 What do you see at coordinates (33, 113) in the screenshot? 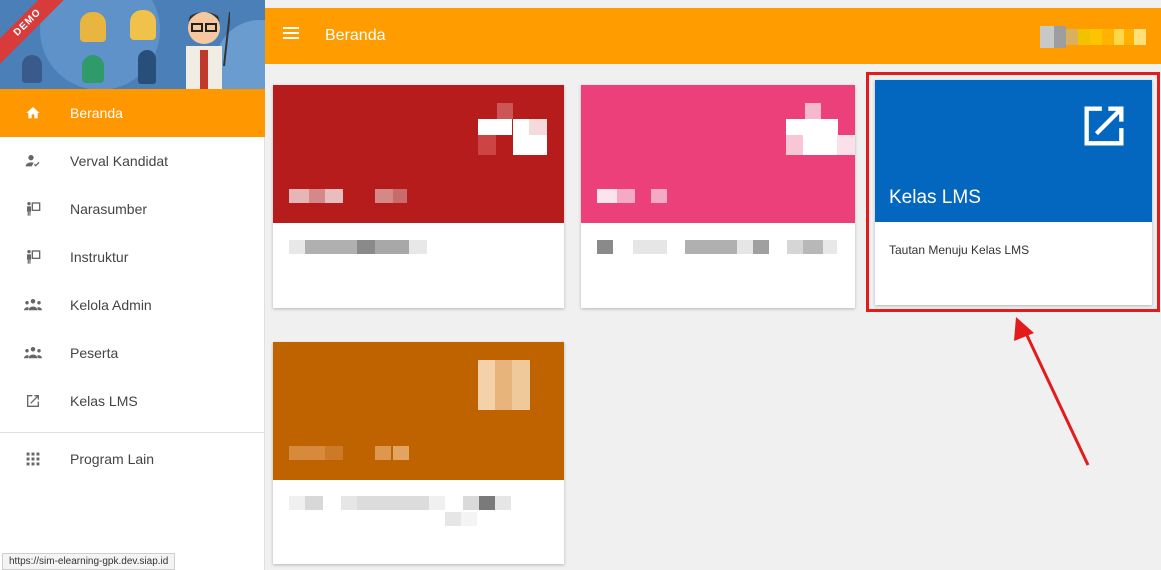
I see `home-icon` at bounding box center [33, 113].